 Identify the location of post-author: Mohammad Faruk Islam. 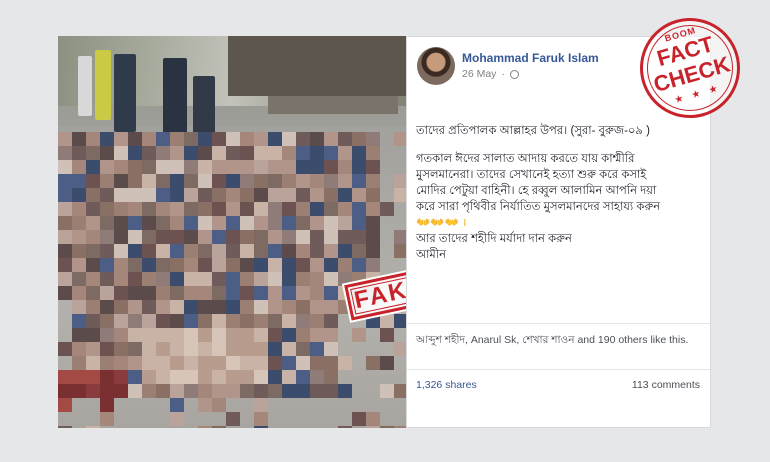
(530, 58).